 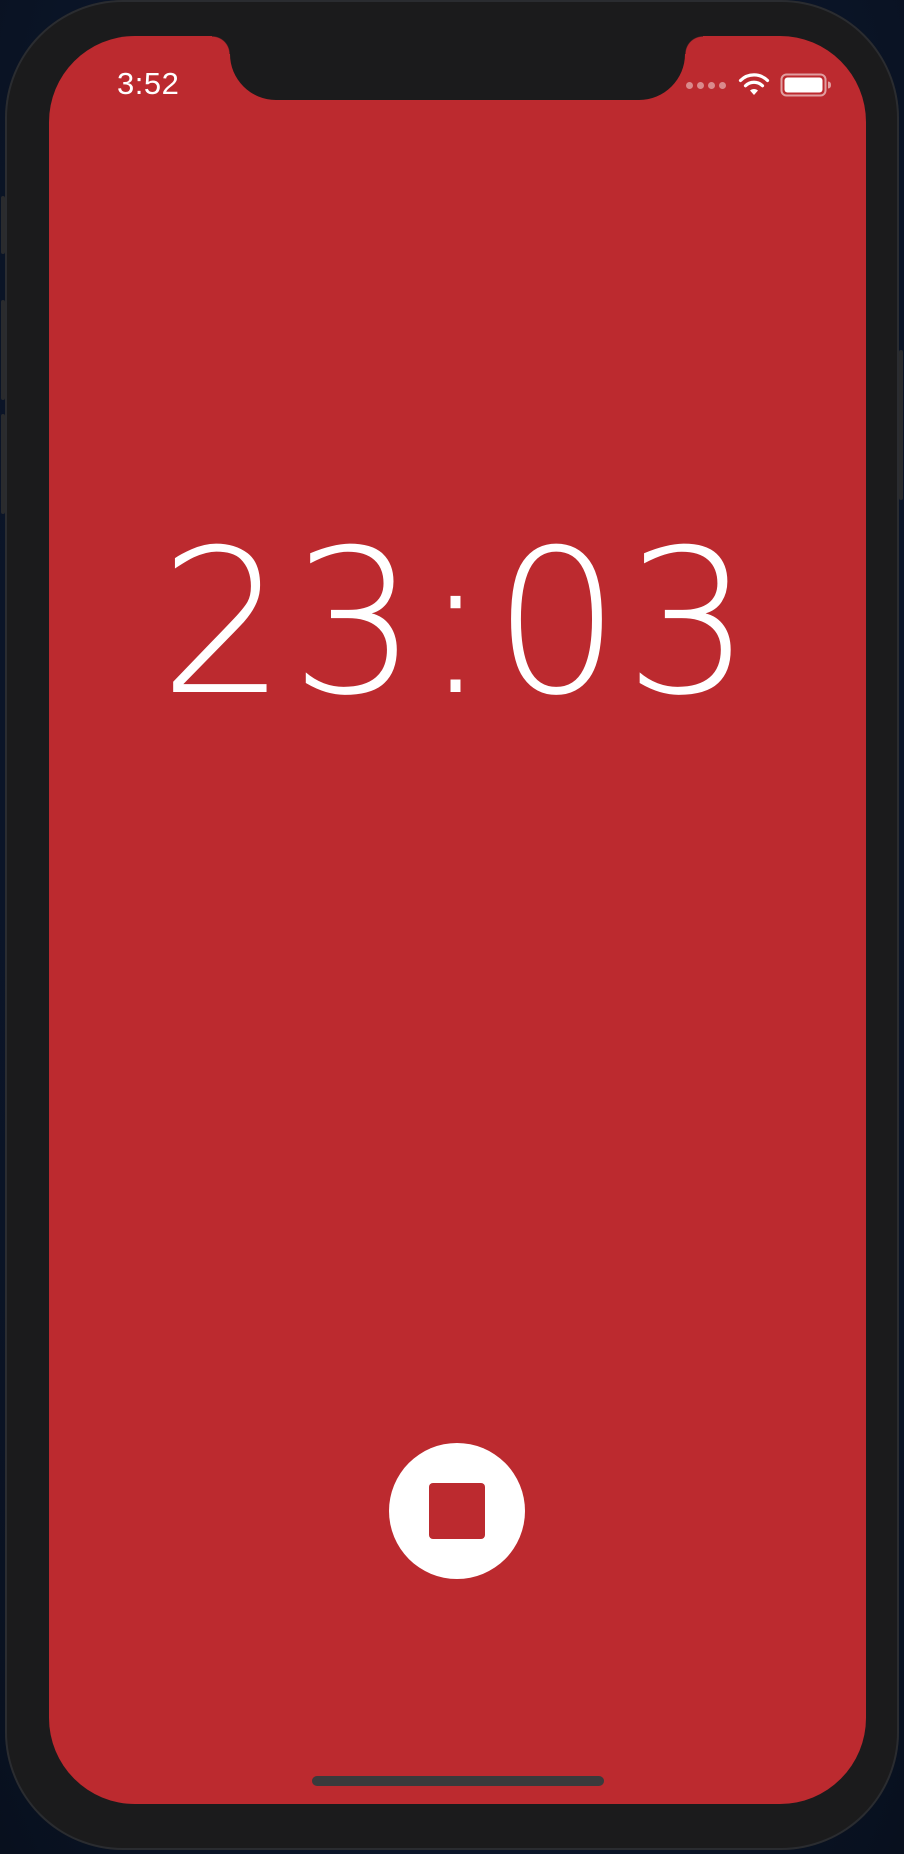 I want to click on side-button-volume-down, so click(x=3, y=464).